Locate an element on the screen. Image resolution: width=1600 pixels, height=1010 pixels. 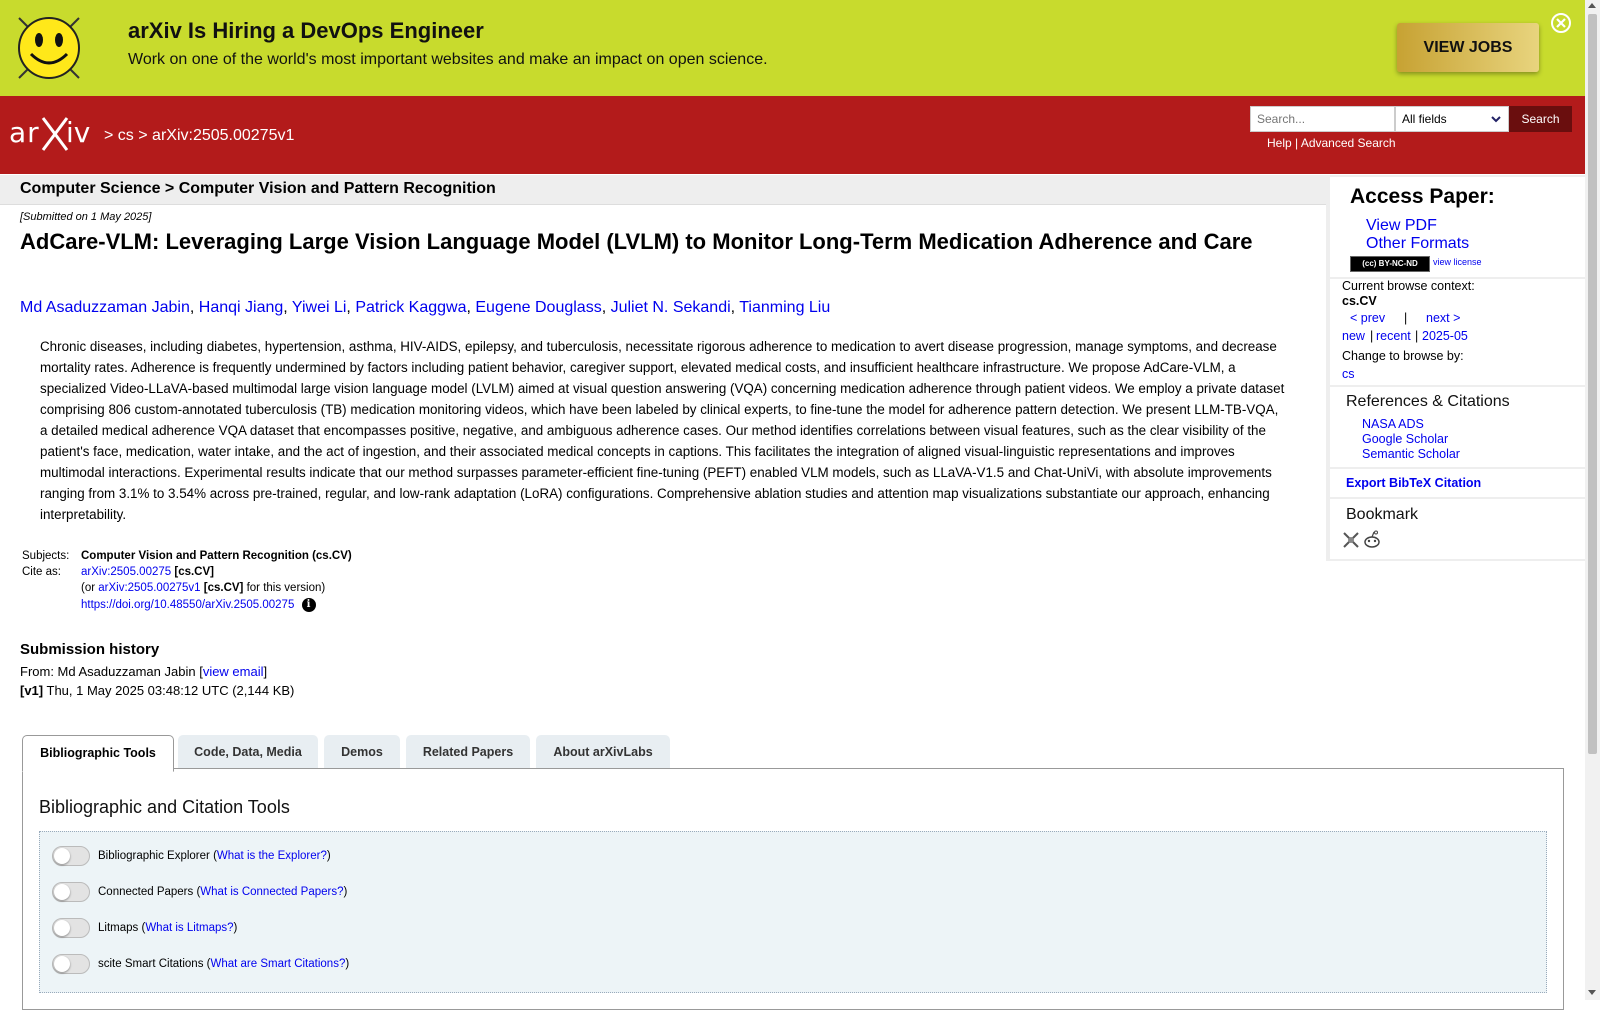
search-field-select: All fields is located at coordinates (1452, 119).